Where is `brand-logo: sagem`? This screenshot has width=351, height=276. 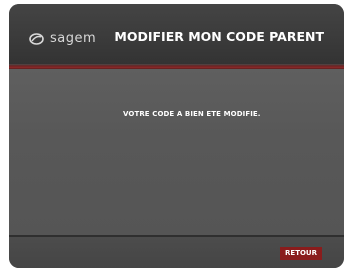 brand-logo: sagem is located at coordinates (62, 38).